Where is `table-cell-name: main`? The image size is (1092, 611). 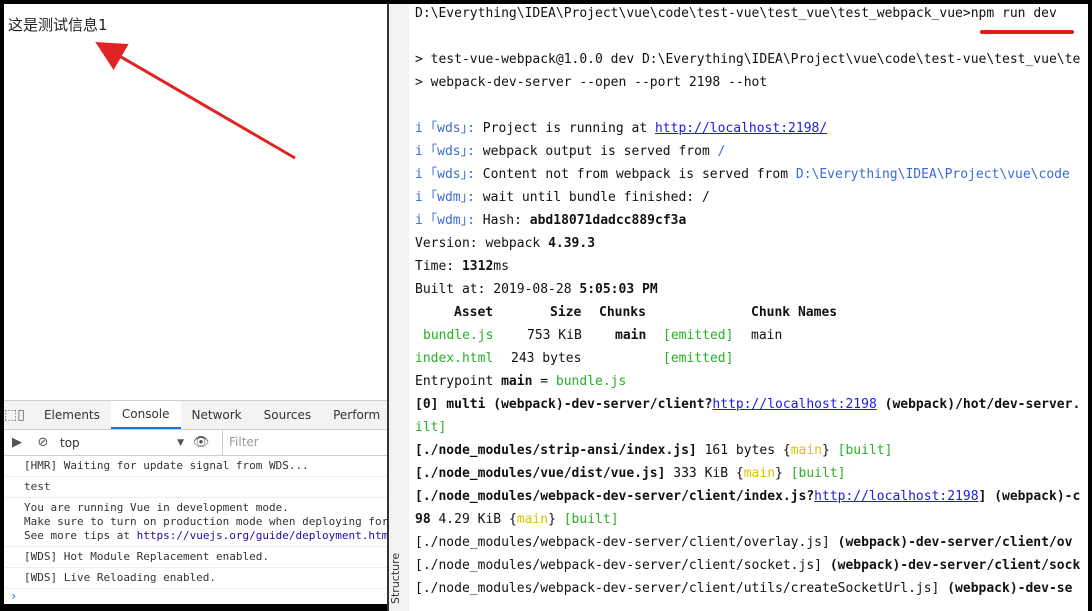
table-cell-name: main is located at coordinates (767, 335).